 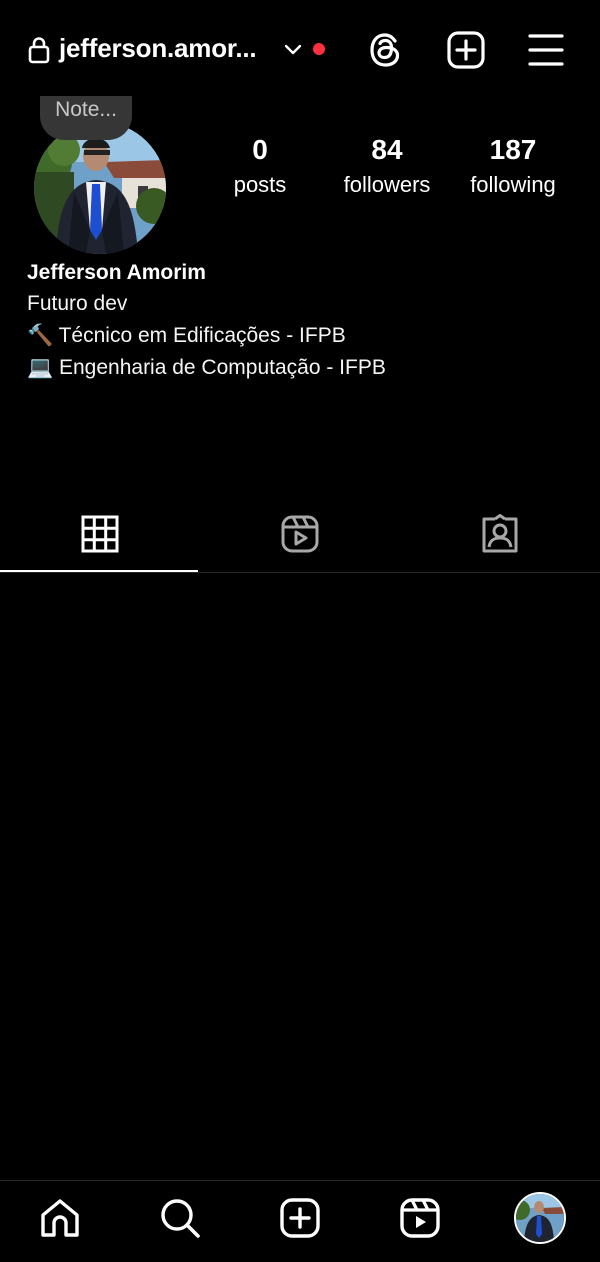 I want to click on tab-tagged, so click(x=500, y=536).